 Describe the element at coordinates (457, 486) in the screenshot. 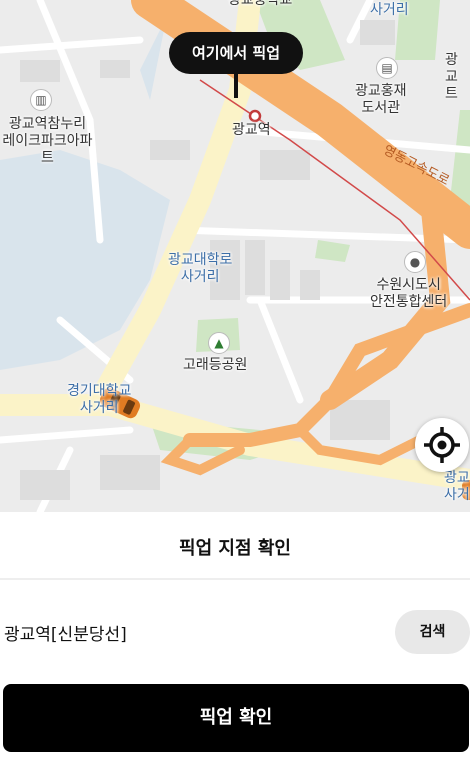

I see `map-label-right-bottom: 광교 사거` at that location.